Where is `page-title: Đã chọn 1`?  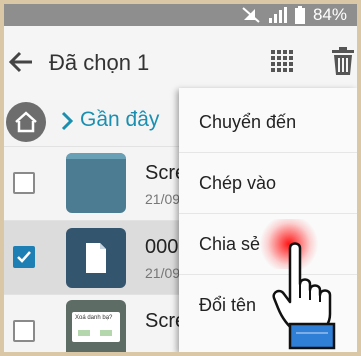 page-title: Đã chọn 1 is located at coordinates (99, 62).